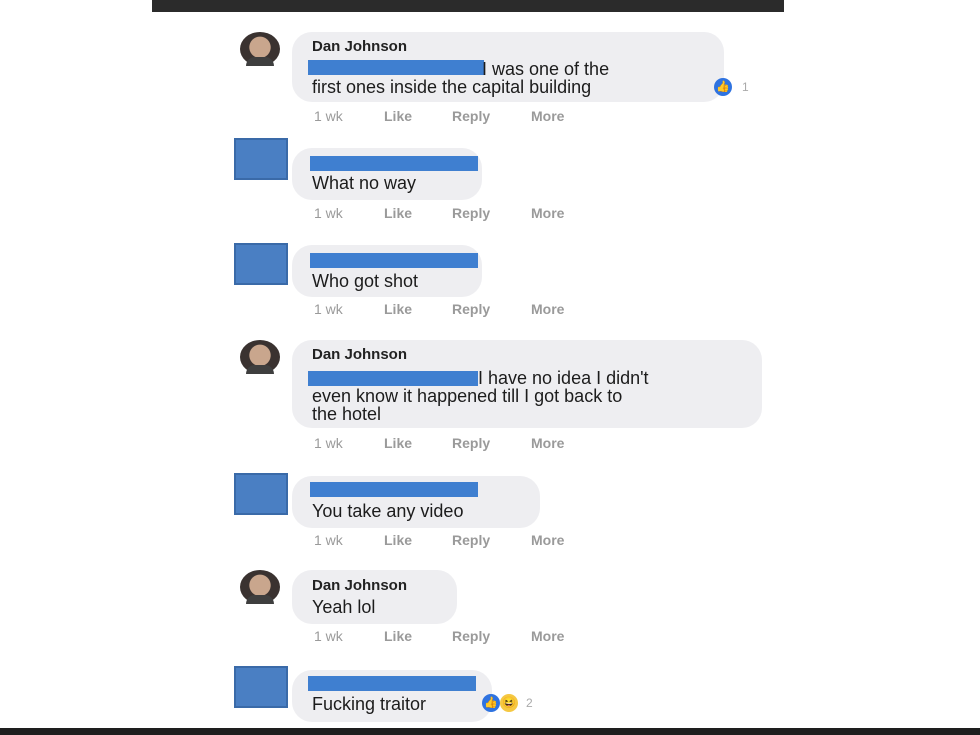 This screenshot has width=980, height=735. I want to click on reaction-count: 1, so click(745, 87).